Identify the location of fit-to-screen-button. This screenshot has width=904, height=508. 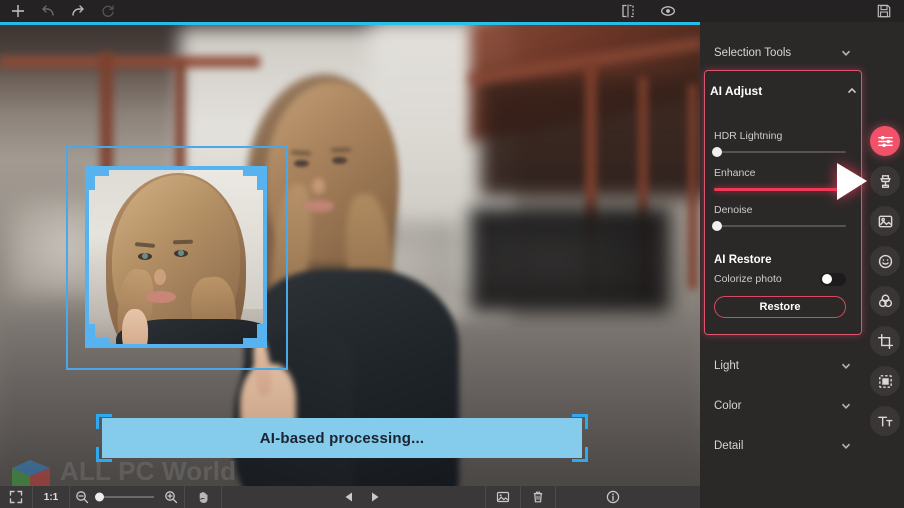
(16, 497).